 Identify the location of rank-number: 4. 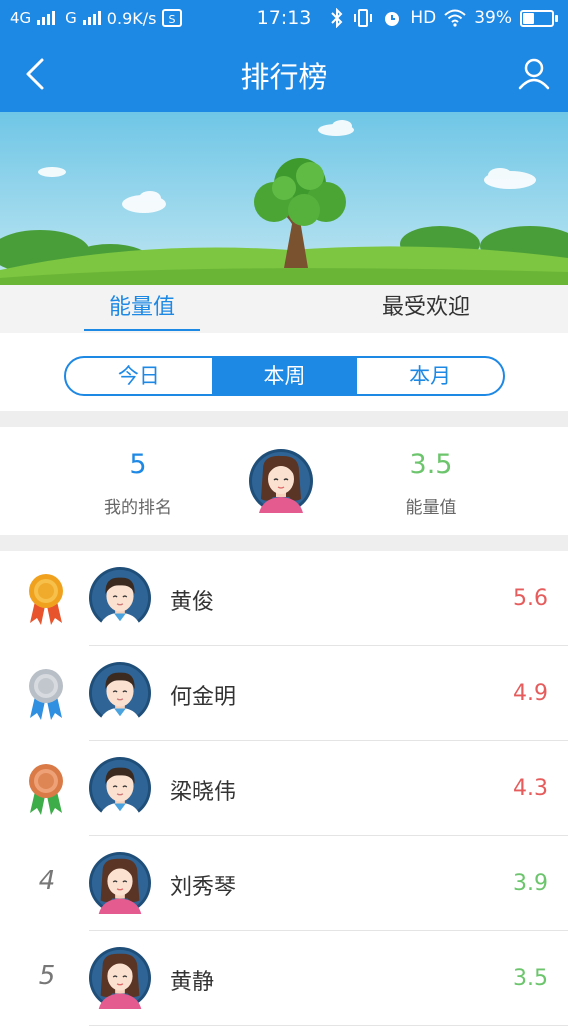
(47, 881).